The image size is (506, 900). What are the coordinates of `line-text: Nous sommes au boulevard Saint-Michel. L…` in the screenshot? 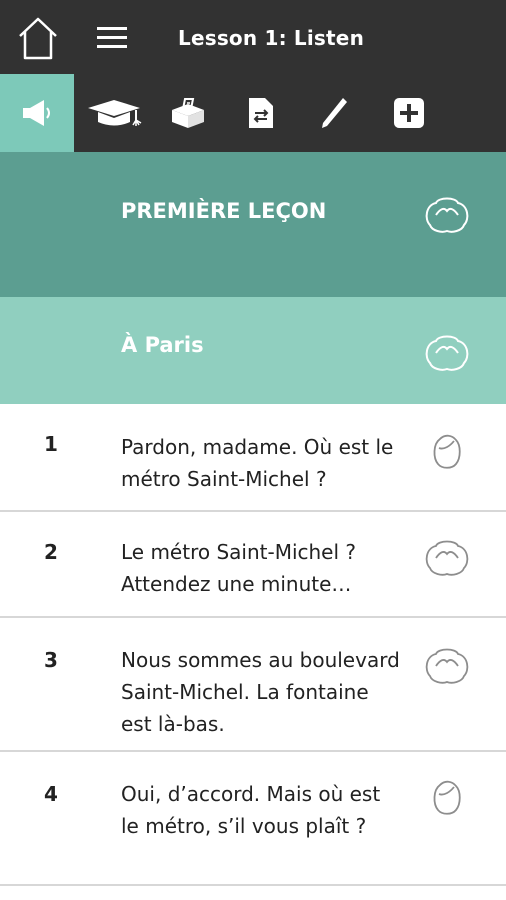 It's located at (260, 692).